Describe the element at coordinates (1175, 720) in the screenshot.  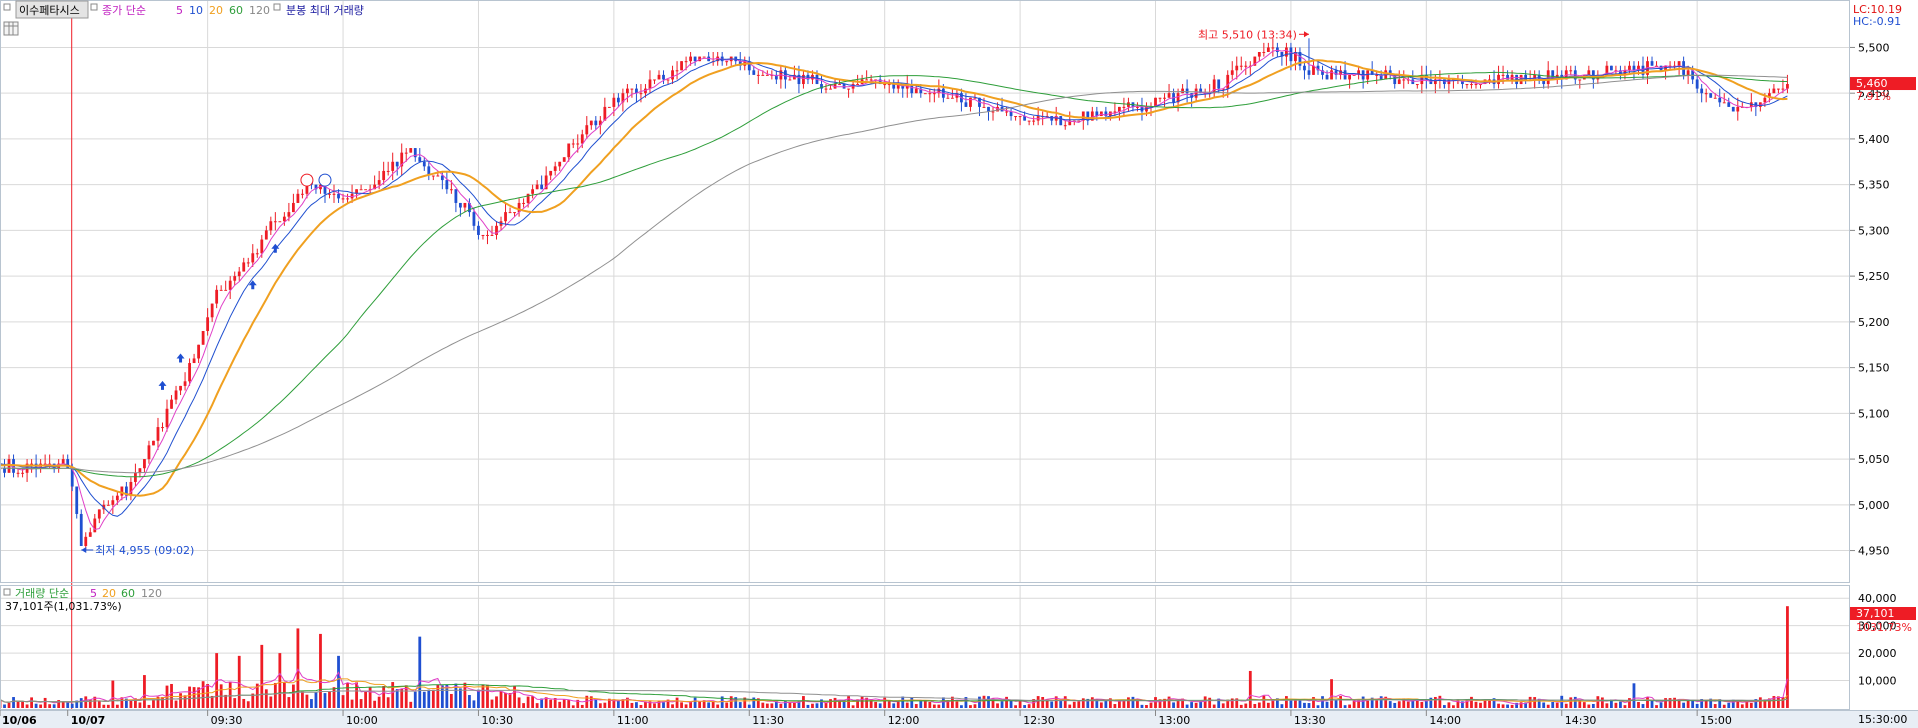
I see `time-tick-label: 13:00` at that location.